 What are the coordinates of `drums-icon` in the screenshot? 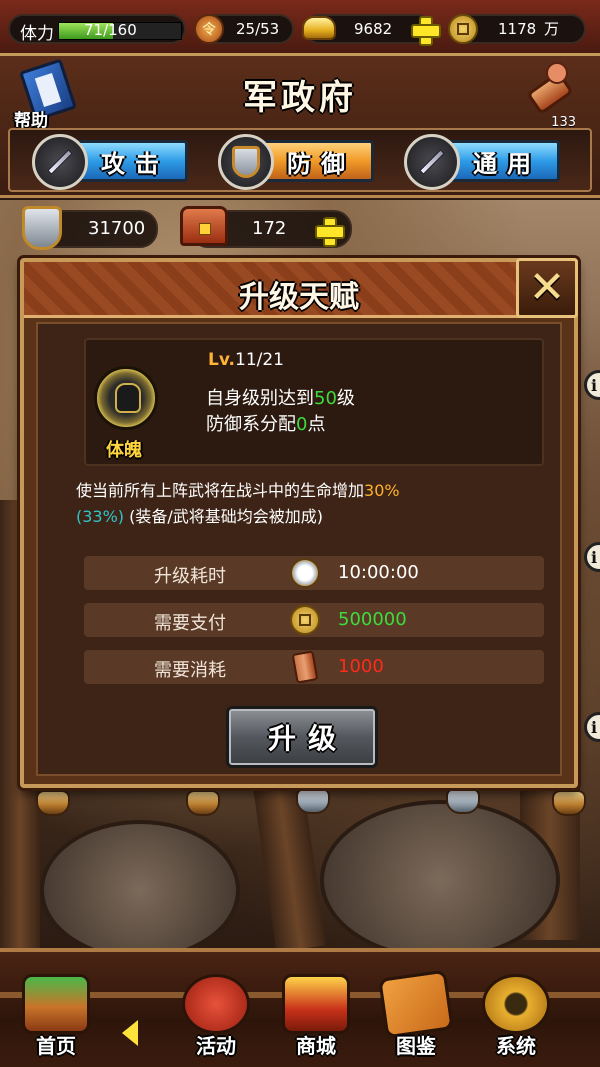 It's located at (216, 1004).